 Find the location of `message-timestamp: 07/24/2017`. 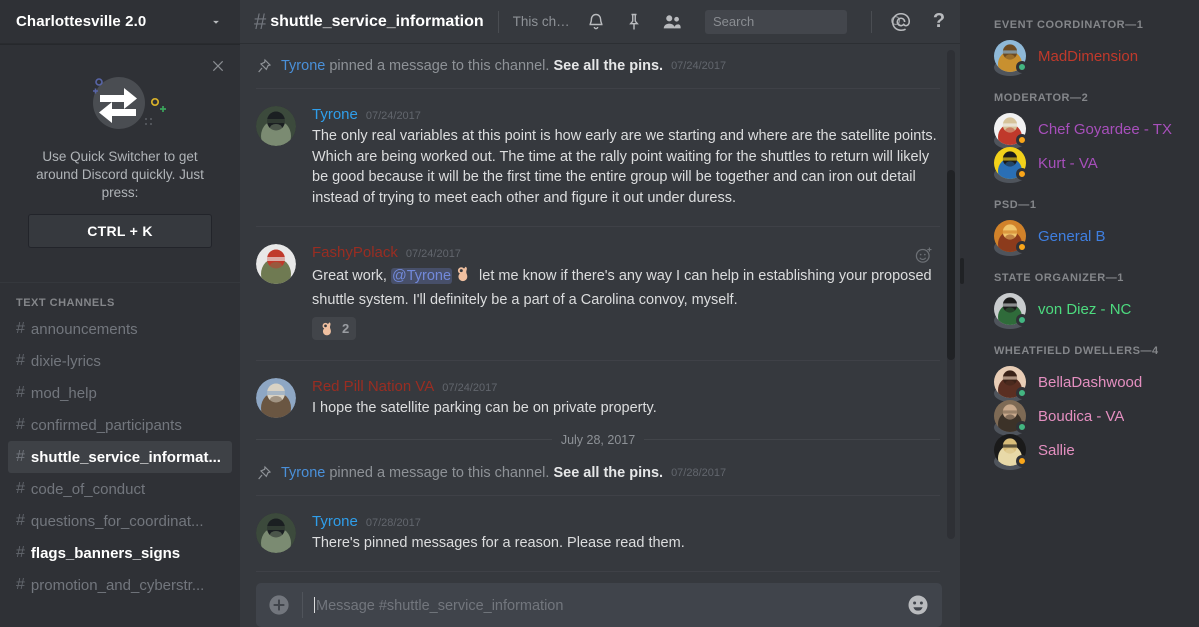

message-timestamp: 07/24/2017 is located at coordinates (393, 116).